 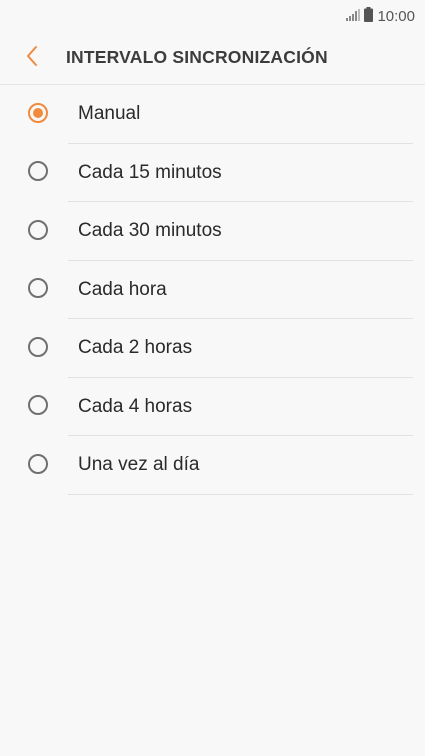 I want to click on chevron-left-icon, so click(x=32, y=58).